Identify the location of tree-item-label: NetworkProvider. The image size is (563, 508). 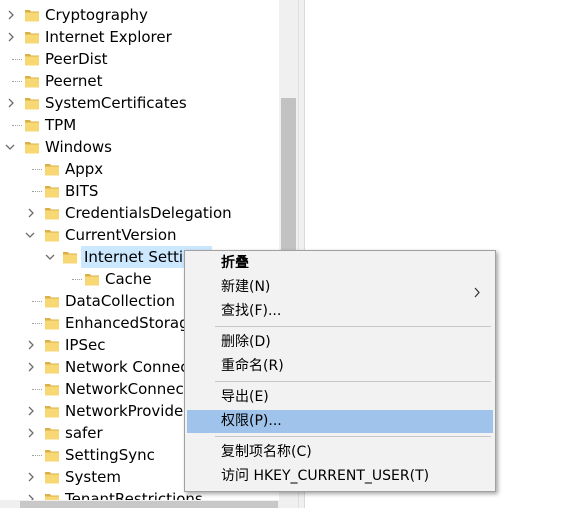
(127, 411).